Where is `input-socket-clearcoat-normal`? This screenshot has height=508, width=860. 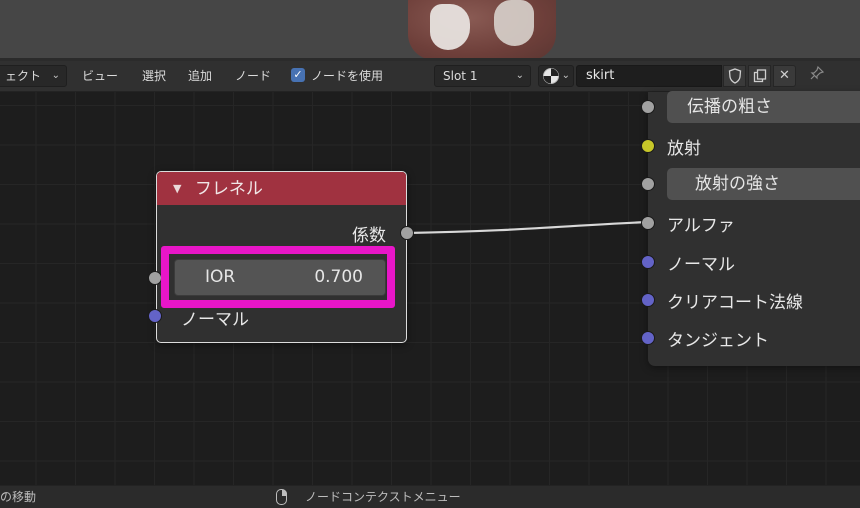 input-socket-clearcoat-normal is located at coordinates (648, 300).